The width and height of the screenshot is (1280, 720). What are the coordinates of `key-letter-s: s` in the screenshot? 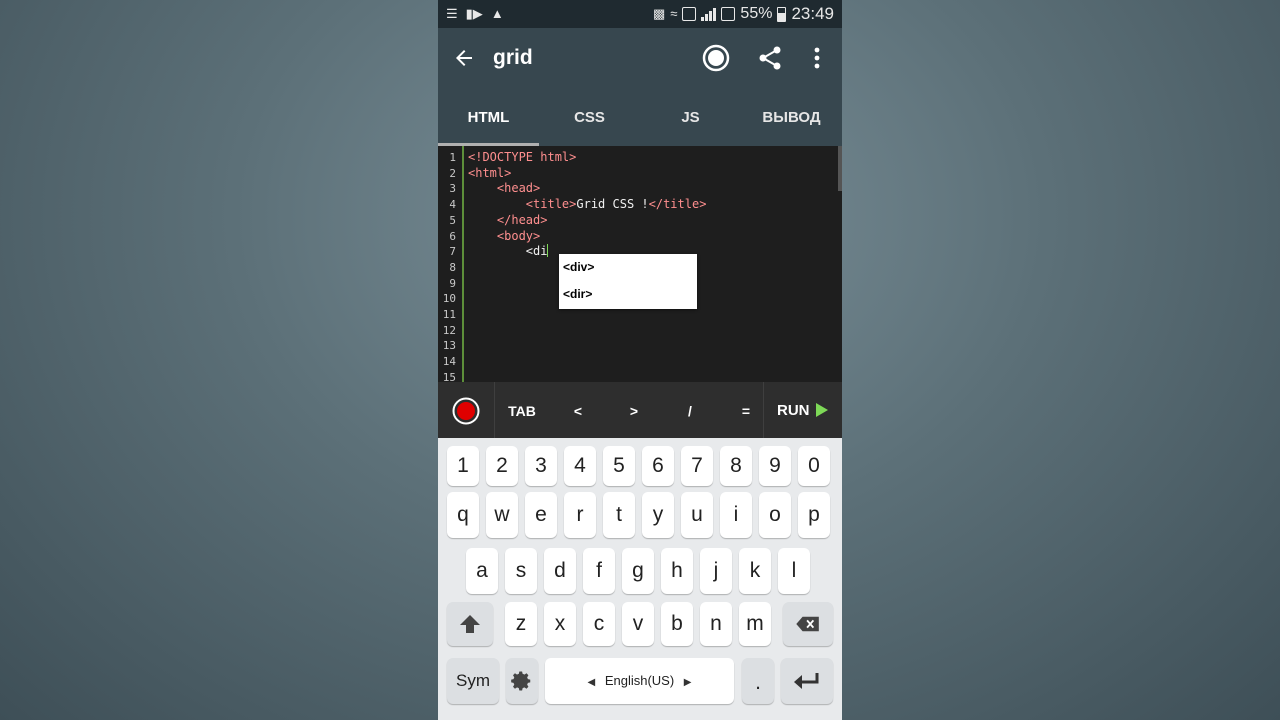 It's located at (521, 571).